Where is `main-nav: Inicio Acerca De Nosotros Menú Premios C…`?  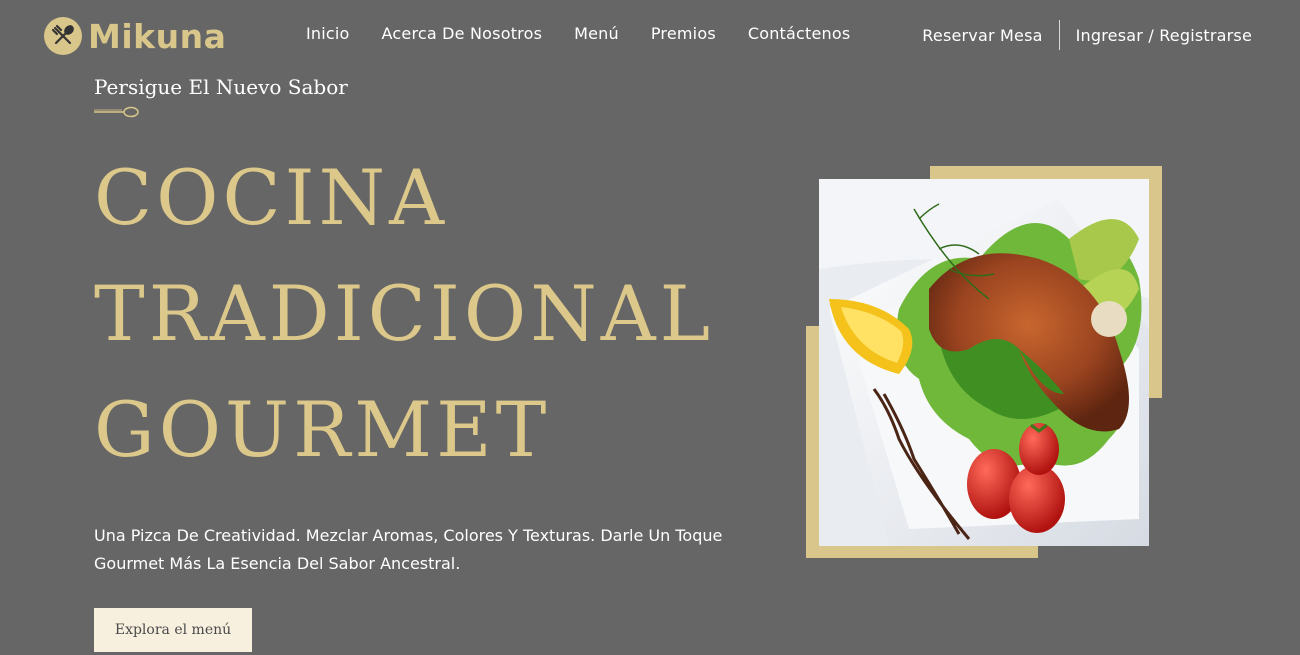 main-nav: Inicio Acerca De Nosotros Menú Premios C… is located at coordinates (578, 33).